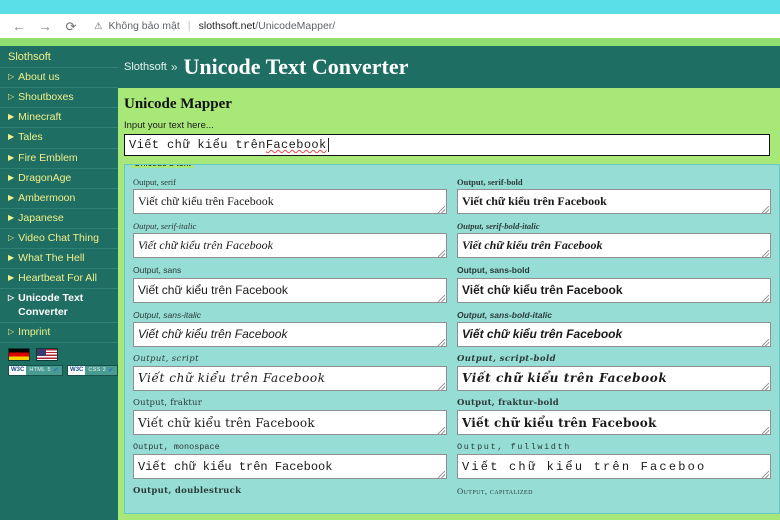 Image resolution: width=780 pixels, height=520 pixels. Describe the element at coordinates (59, 118) in the screenshot. I see `sidebar-item-minecraft: ▶ Minecraft` at that location.